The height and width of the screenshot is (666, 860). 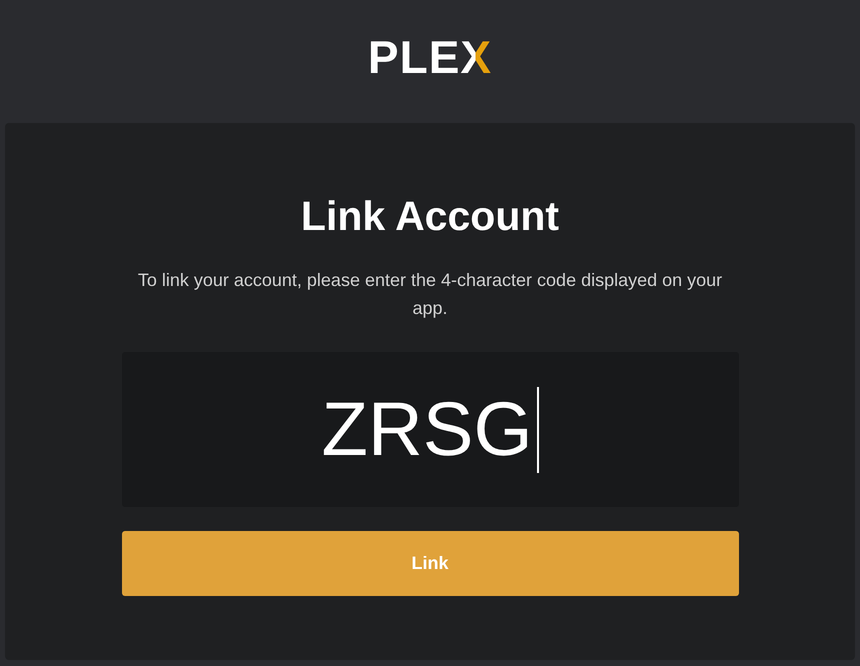 I want to click on logo: PLEX, so click(x=430, y=57).